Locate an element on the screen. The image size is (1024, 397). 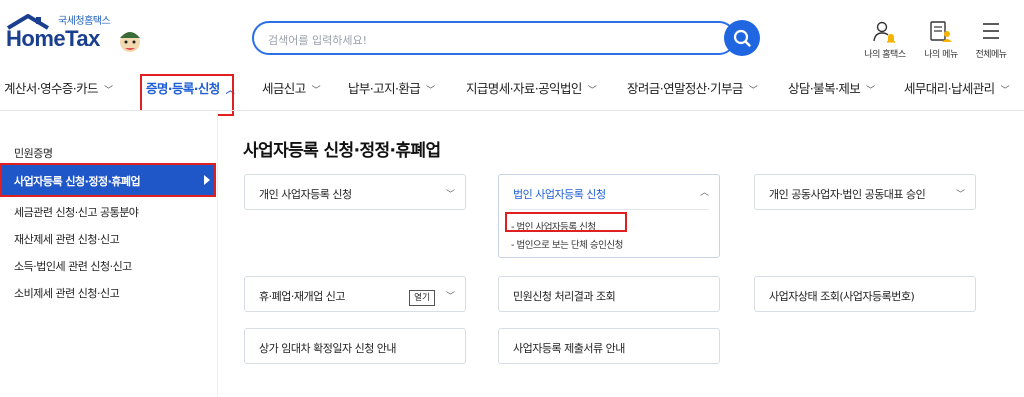
card-label: 휴·폐업·재개업 신고 is located at coordinates (302, 296).